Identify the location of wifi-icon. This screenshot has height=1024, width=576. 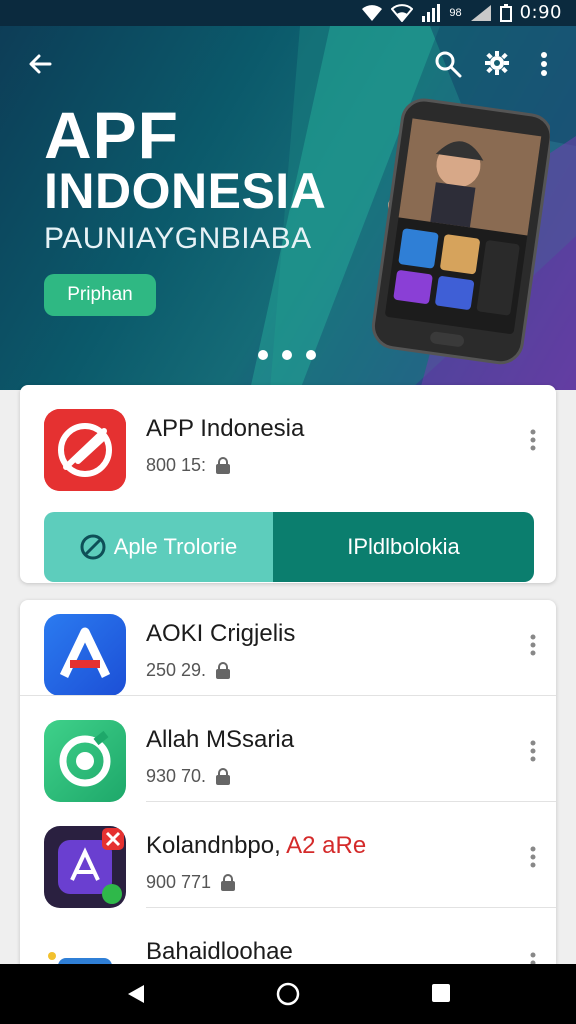
(372, 12).